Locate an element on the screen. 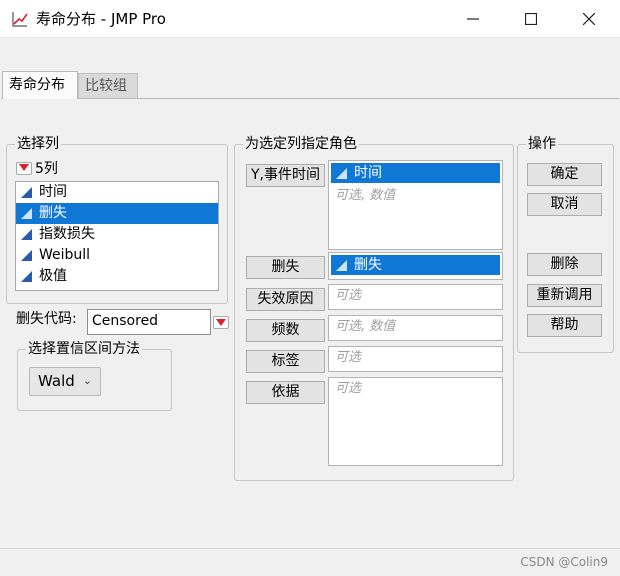 The image size is (620, 576). freq-button: 频数 is located at coordinates (285, 330).